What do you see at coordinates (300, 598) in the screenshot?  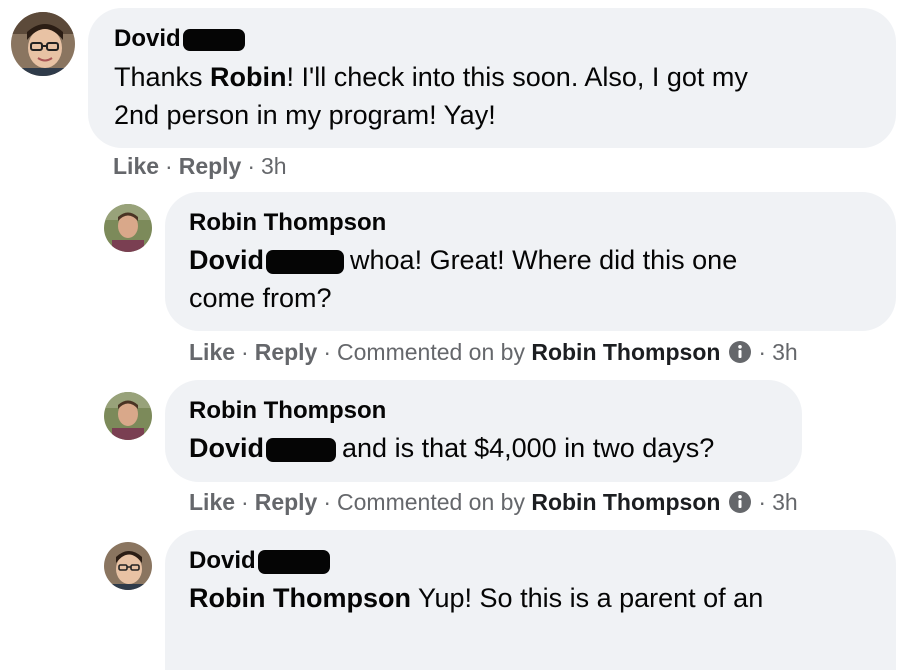 I see `mention-tag: Robin Thompson` at bounding box center [300, 598].